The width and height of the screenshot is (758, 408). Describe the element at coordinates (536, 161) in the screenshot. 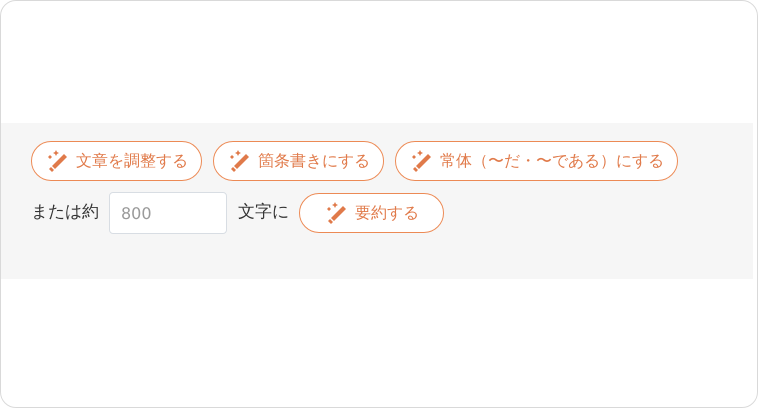

I see `action-button: 常体（〜だ・〜である）にする` at that location.